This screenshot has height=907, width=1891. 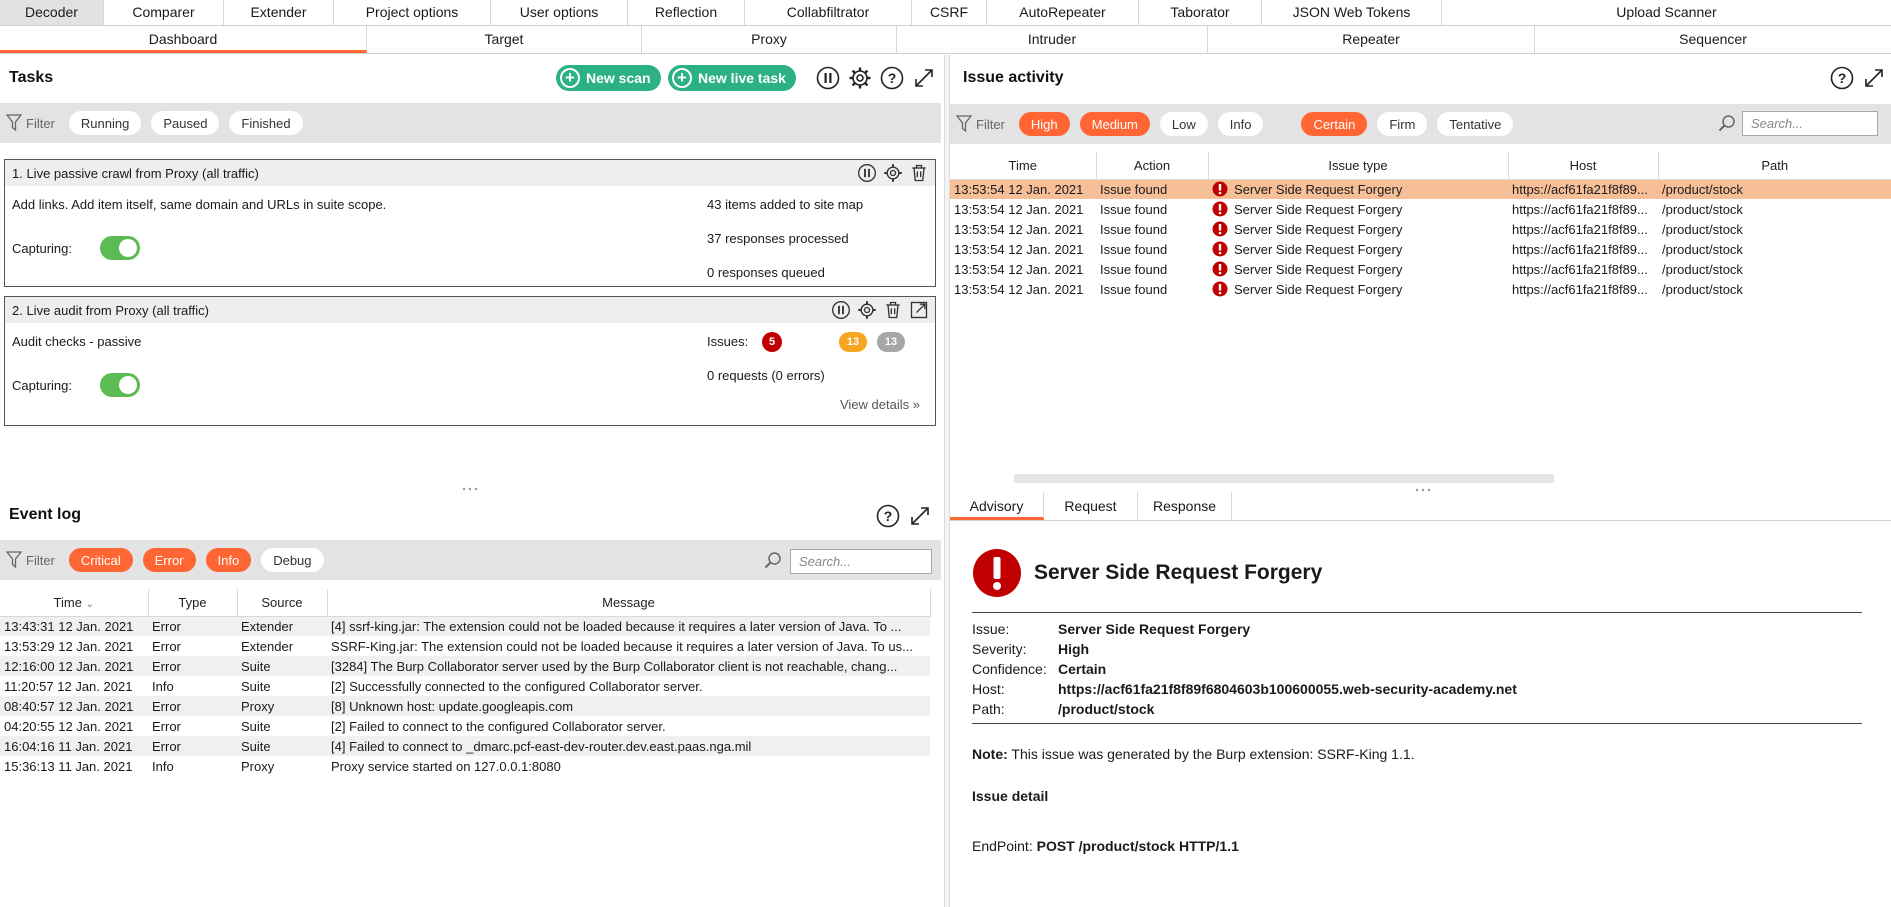 I want to click on badge-medium-count: 13, so click(x=853, y=342).